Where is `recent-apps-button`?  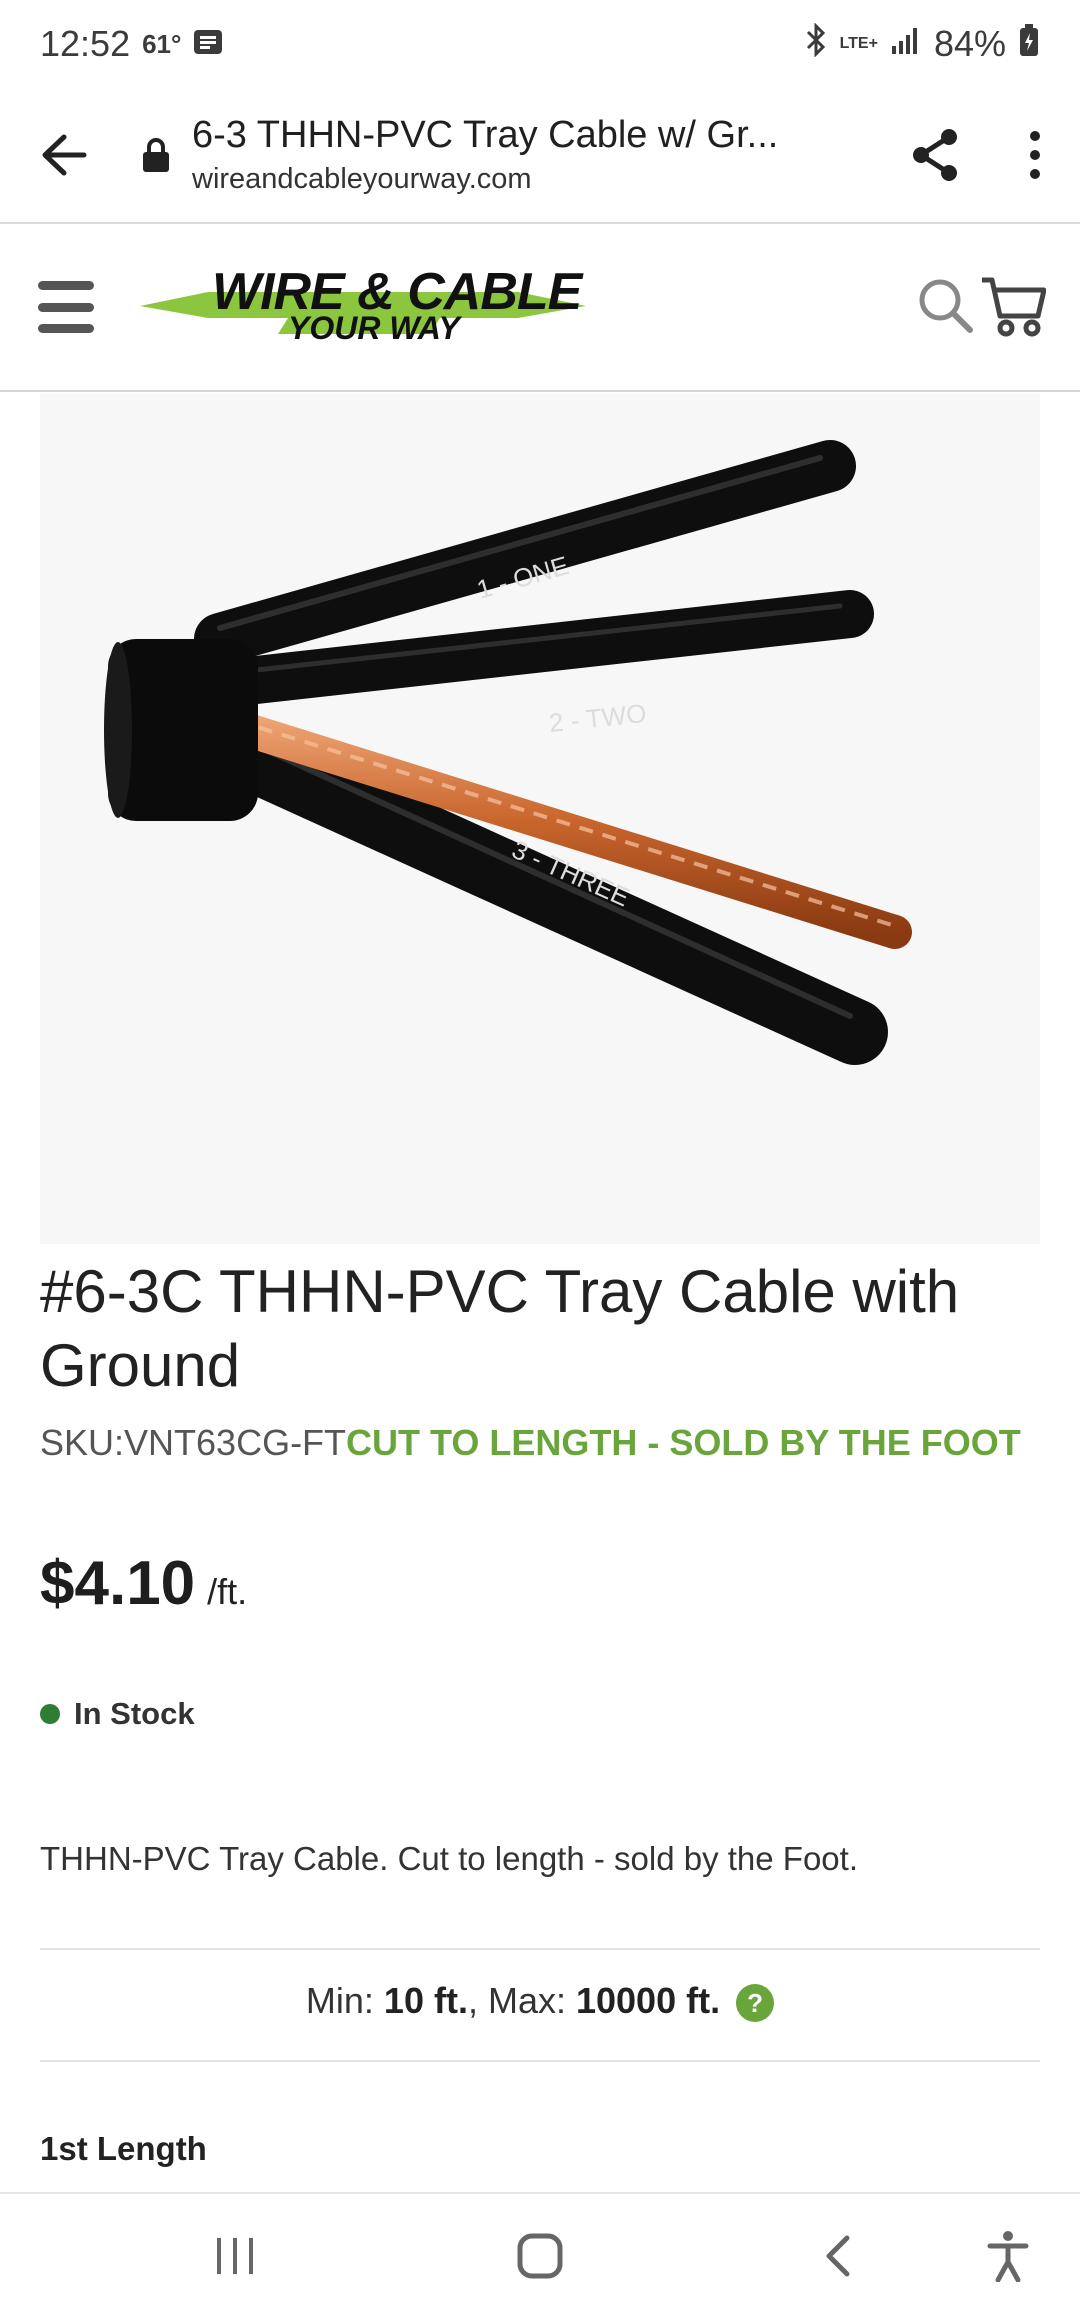
recent-apps-button is located at coordinates (235, 2255).